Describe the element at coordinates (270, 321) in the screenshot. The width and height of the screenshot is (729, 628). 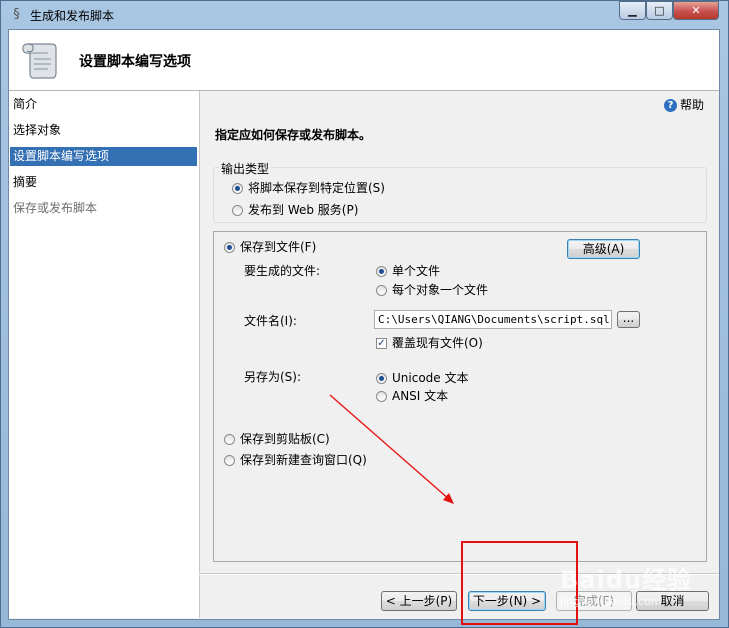
I see `file-name-label: 文件名(I):` at that location.